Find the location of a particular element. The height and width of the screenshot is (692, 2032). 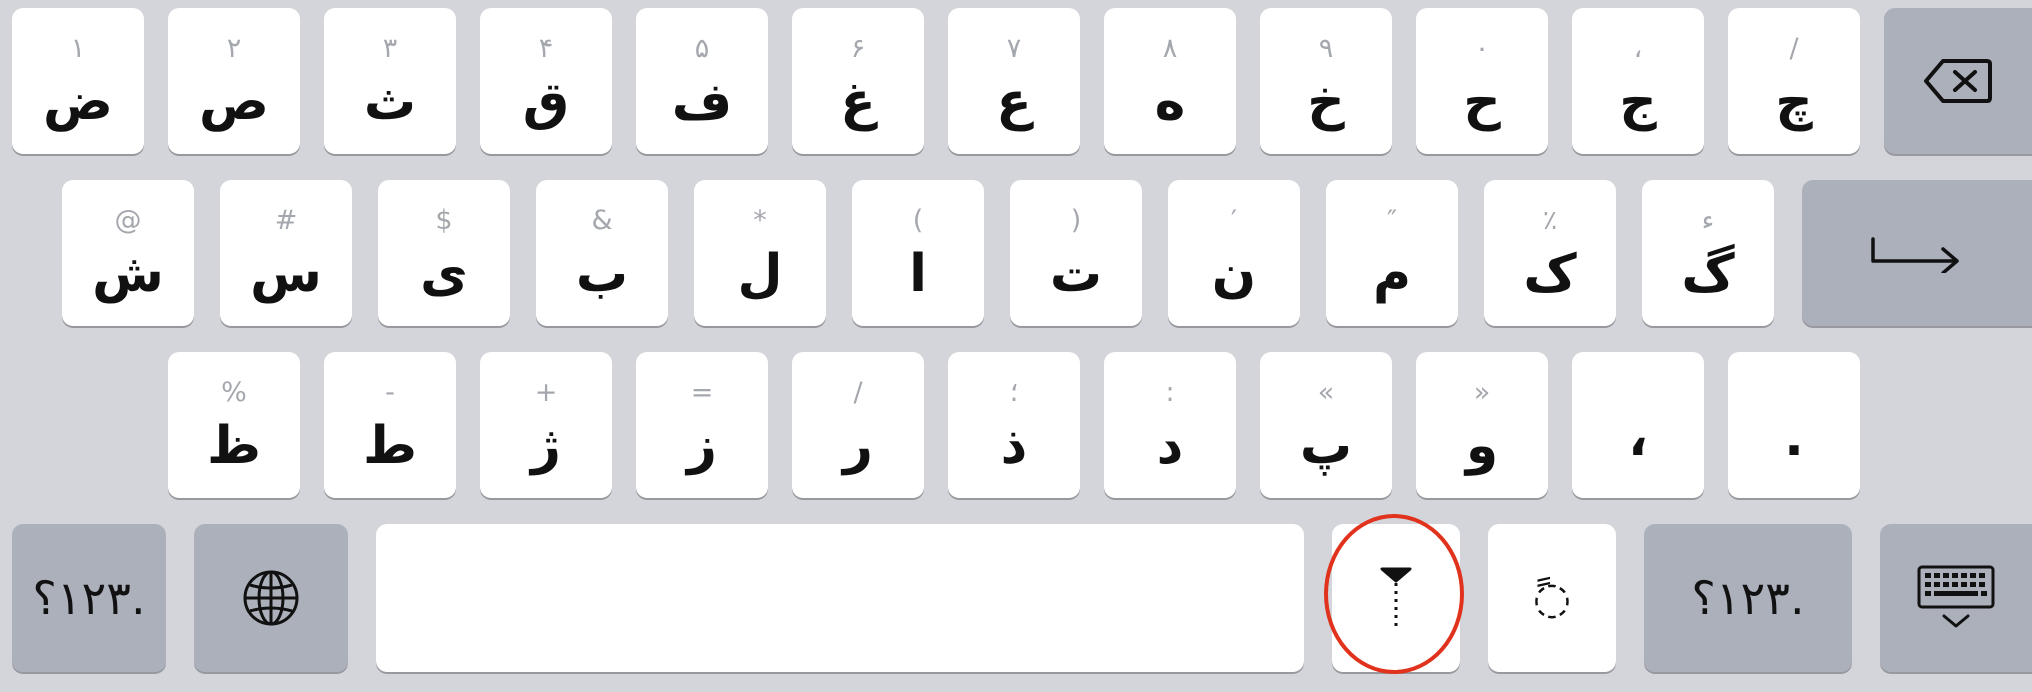

key-period: . is located at coordinates (1794, 425).